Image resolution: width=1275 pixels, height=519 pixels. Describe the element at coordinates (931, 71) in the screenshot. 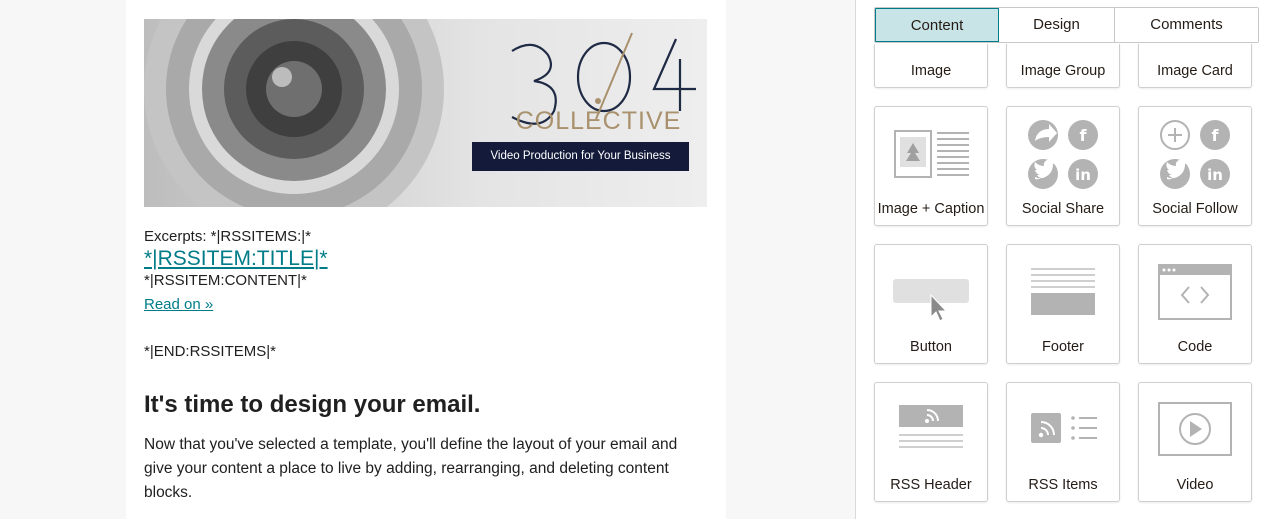

I see `block-label: Image` at that location.